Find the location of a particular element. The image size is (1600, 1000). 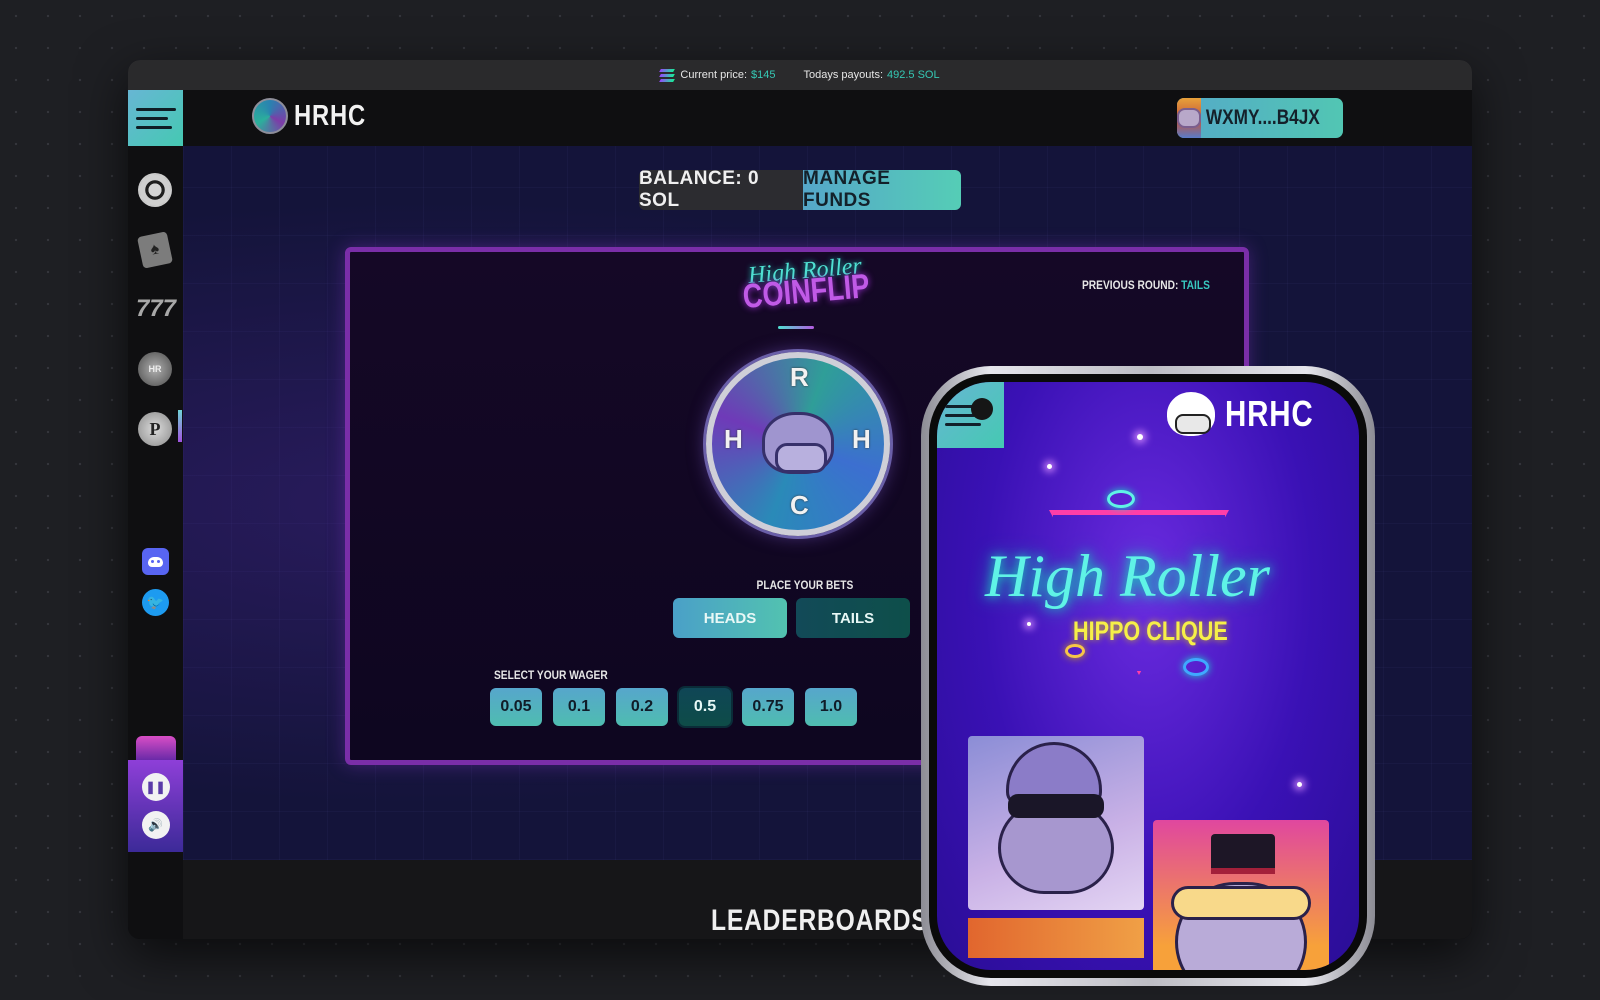

phone-logo-text: HRHC is located at coordinates (1269, 413).